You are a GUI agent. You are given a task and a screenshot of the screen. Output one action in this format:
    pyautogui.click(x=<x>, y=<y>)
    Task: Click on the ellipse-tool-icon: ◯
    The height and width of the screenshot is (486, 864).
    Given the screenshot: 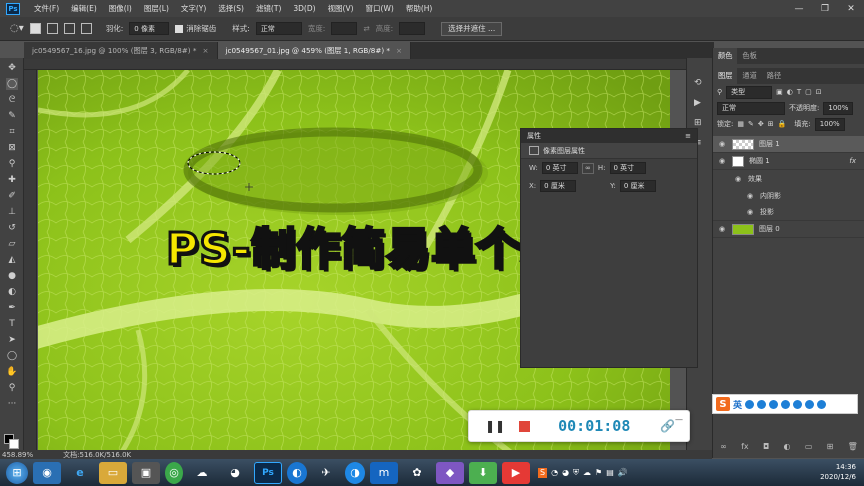 What is the action you would take?
    pyautogui.click(x=12, y=356)
    